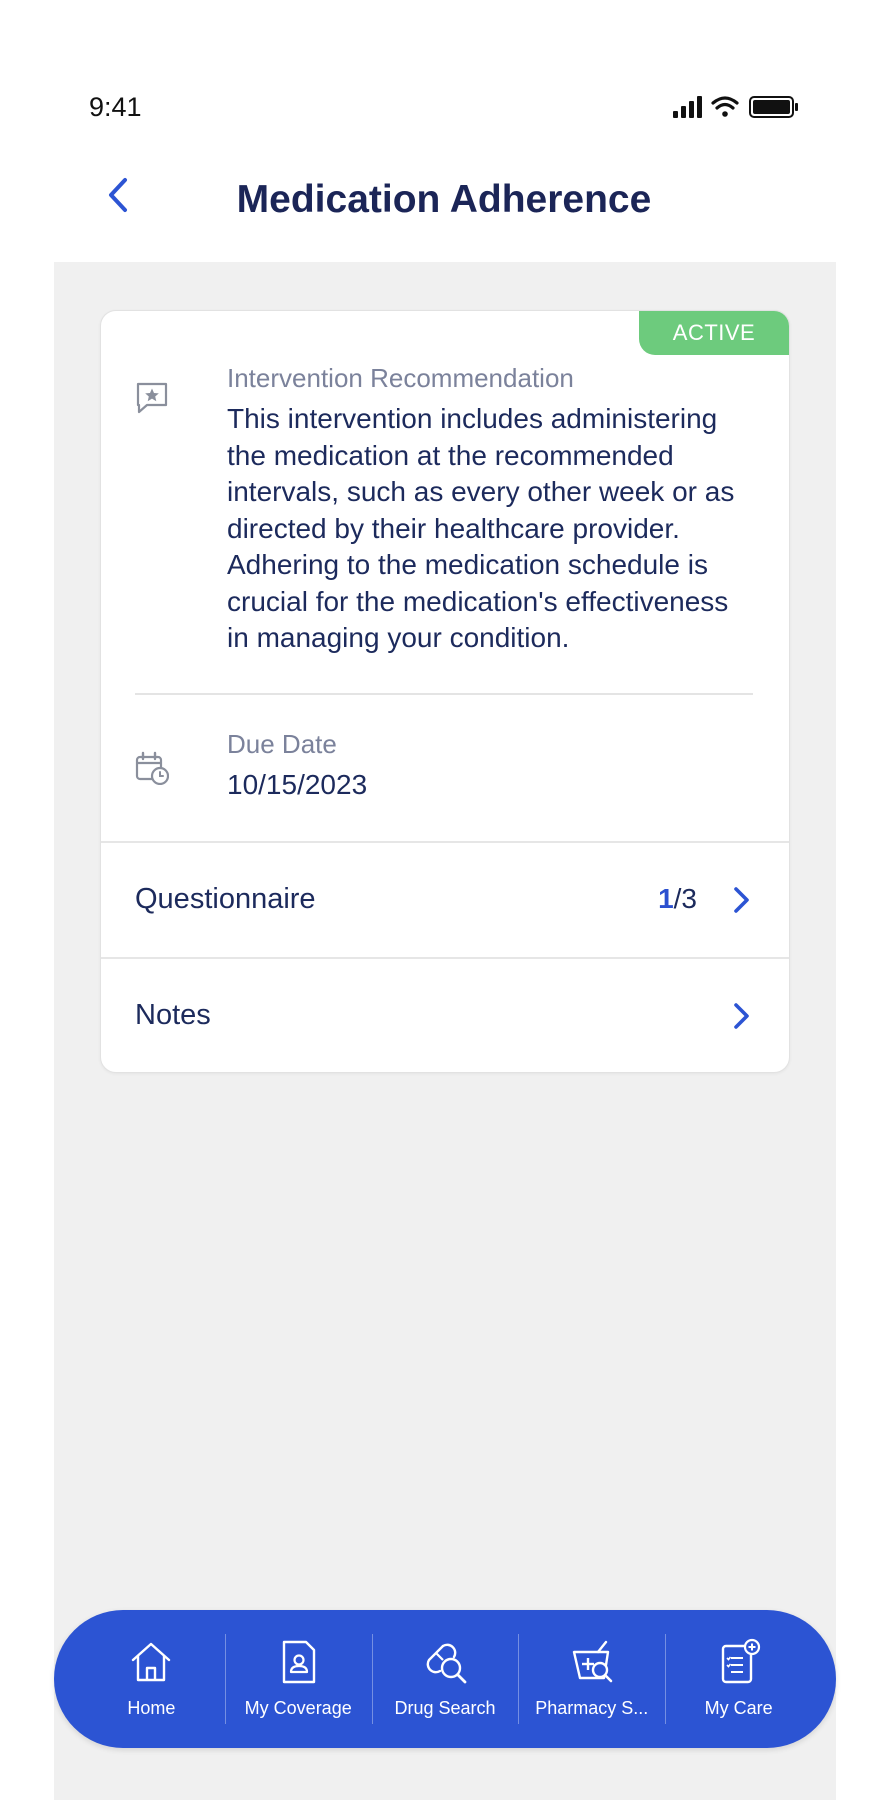 This screenshot has height=1800, width=886. What do you see at coordinates (738, 1708) in the screenshot?
I see `tab-label: My Care` at bounding box center [738, 1708].